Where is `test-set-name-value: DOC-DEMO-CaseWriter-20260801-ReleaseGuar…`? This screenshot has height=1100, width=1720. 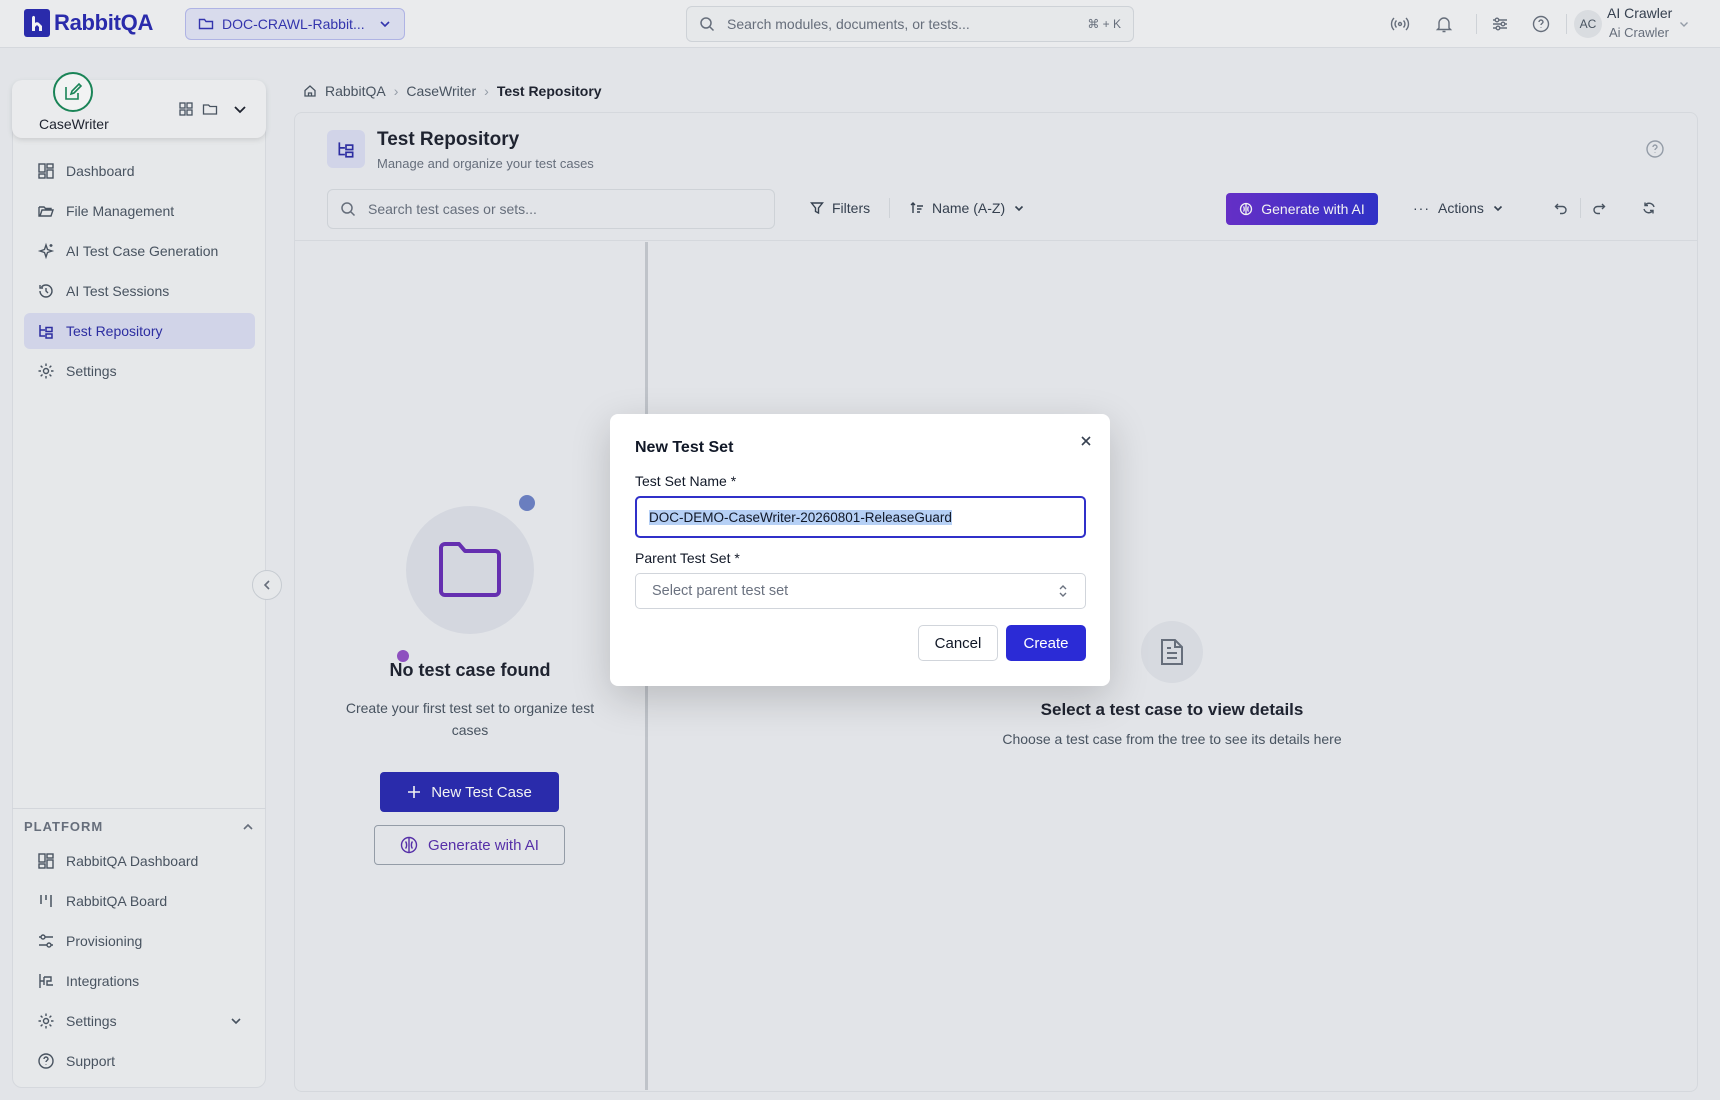
test-set-name-value: DOC-DEMO-CaseWriter-20260801-ReleaseGuar… is located at coordinates (800, 517).